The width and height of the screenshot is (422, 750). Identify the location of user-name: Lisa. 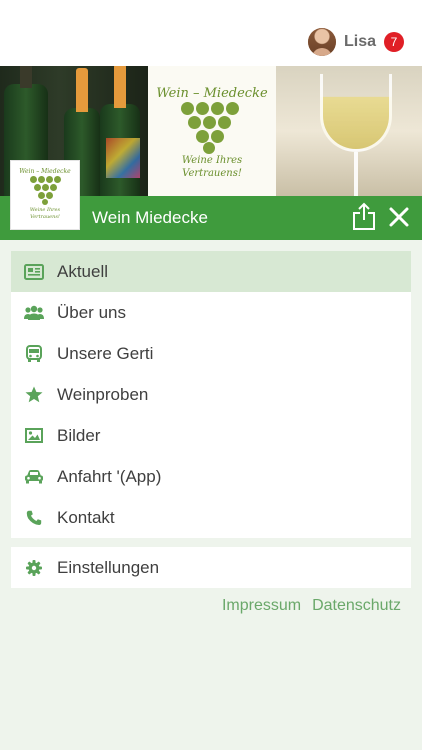
(360, 42).